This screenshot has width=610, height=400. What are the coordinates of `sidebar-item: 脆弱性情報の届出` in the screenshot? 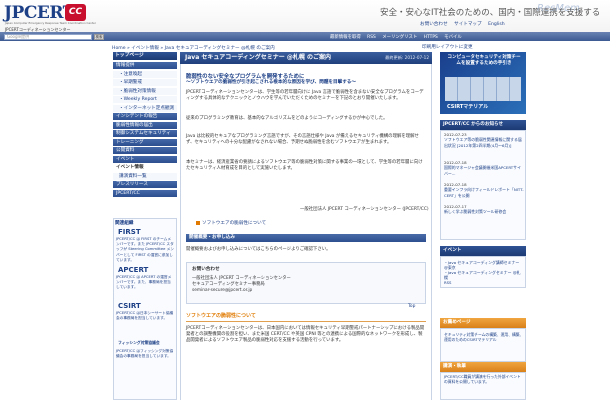 It's located at (145, 125).